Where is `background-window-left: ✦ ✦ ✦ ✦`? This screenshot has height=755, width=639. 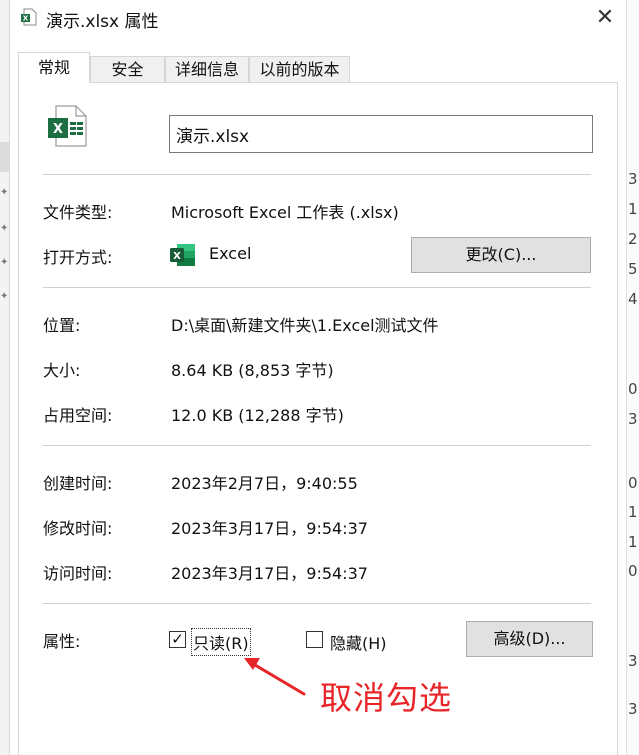 background-window-left: ✦ ✦ ✦ ✦ is located at coordinates (5, 377).